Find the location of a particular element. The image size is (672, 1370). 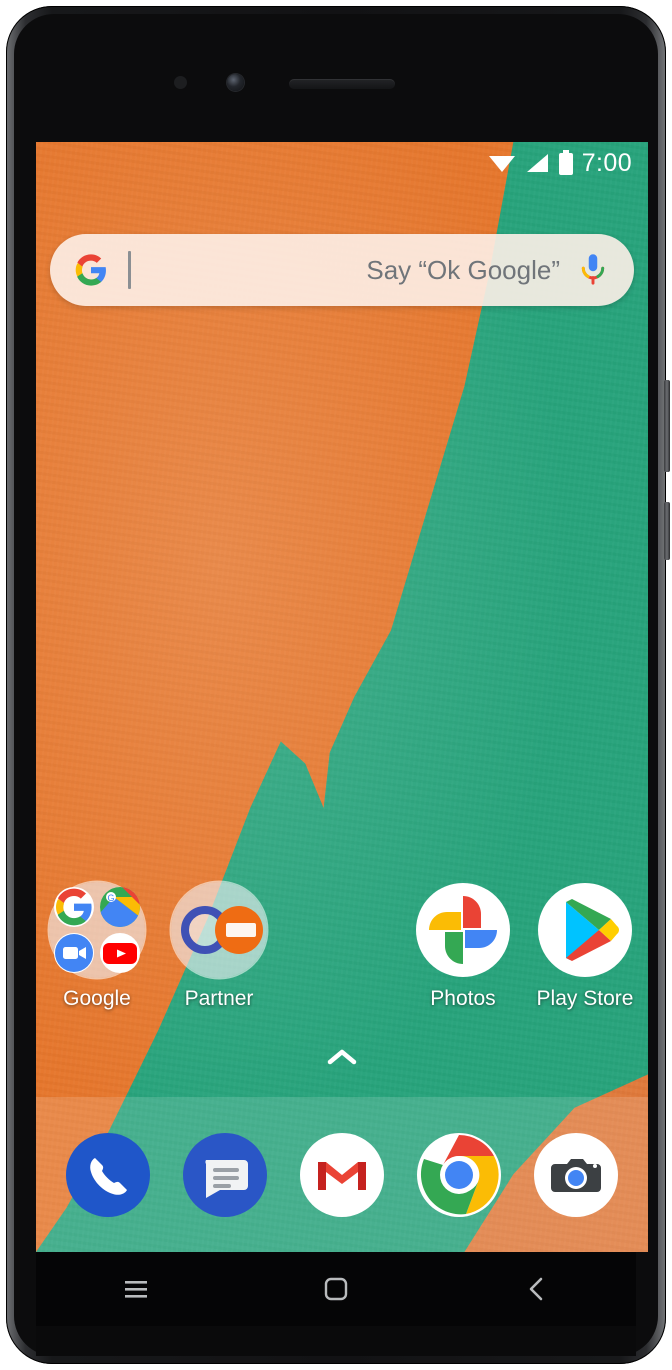

status-bar-clock: 7:00 is located at coordinates (606, 162).